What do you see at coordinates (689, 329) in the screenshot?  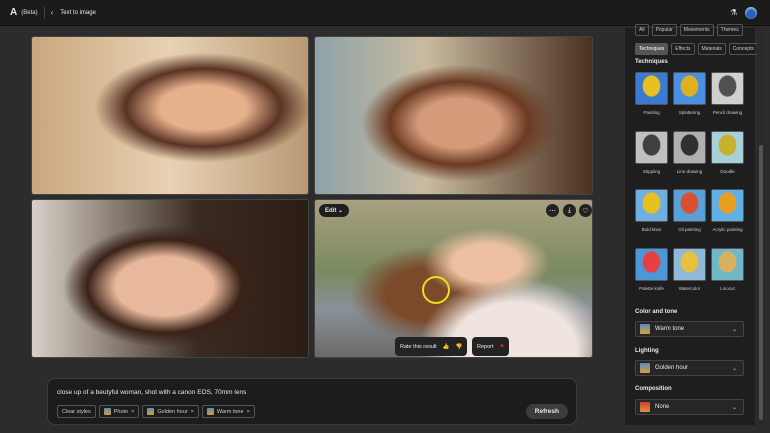 I see `color-tone-dropdown: Warm tone ⌄` at bounding box center [689, 329].